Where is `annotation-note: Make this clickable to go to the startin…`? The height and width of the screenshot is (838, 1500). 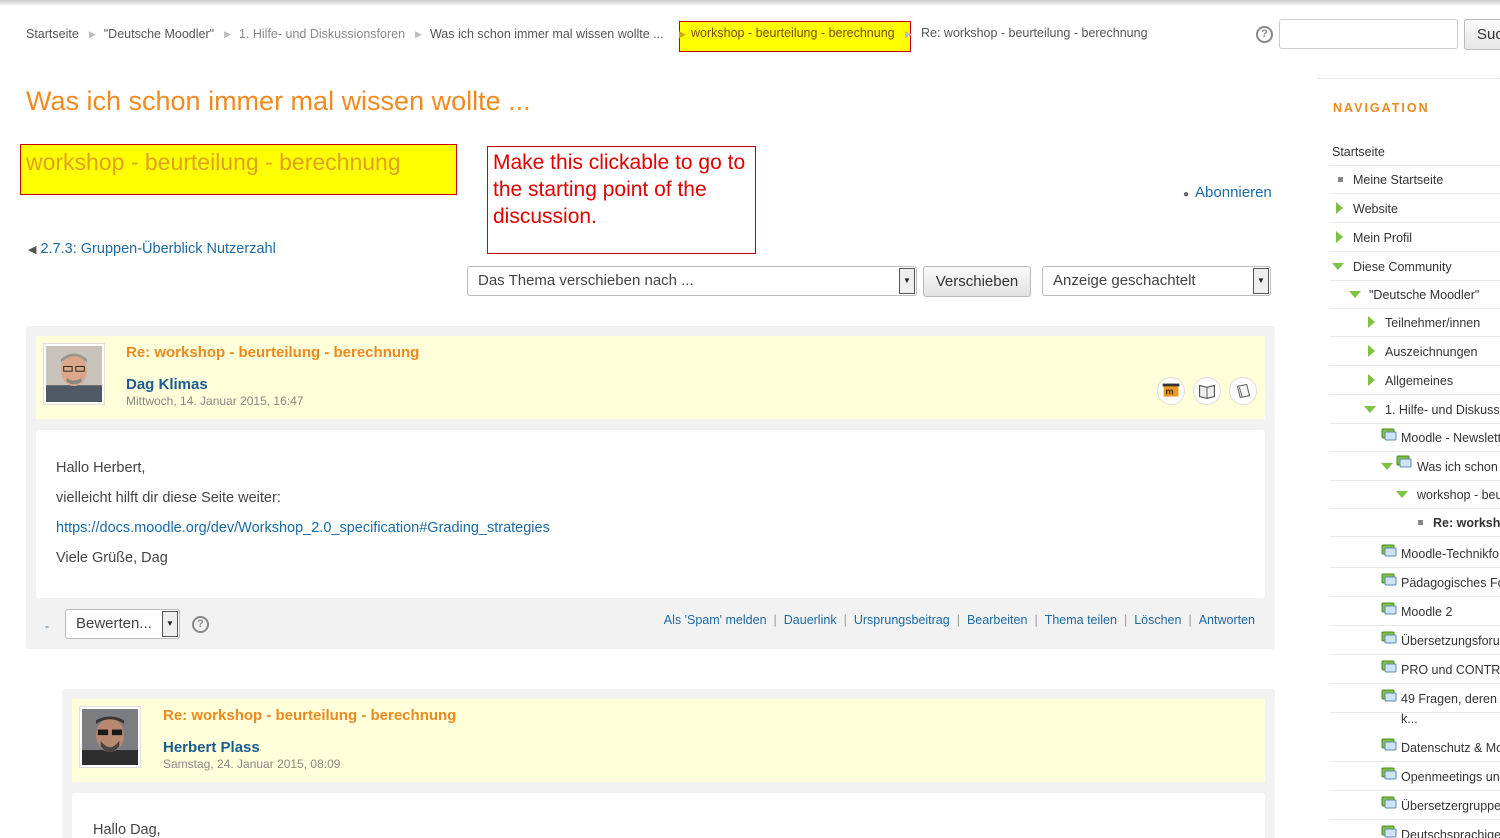 annotation-note: Make this clickable to go to the startin… is located at coordinates (621, 200).